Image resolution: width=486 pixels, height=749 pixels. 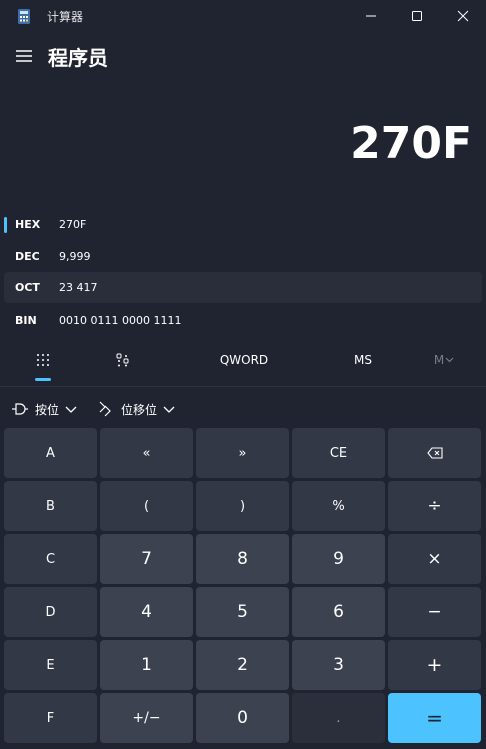 I want to click on close-icon, so click(x=463, y=16).